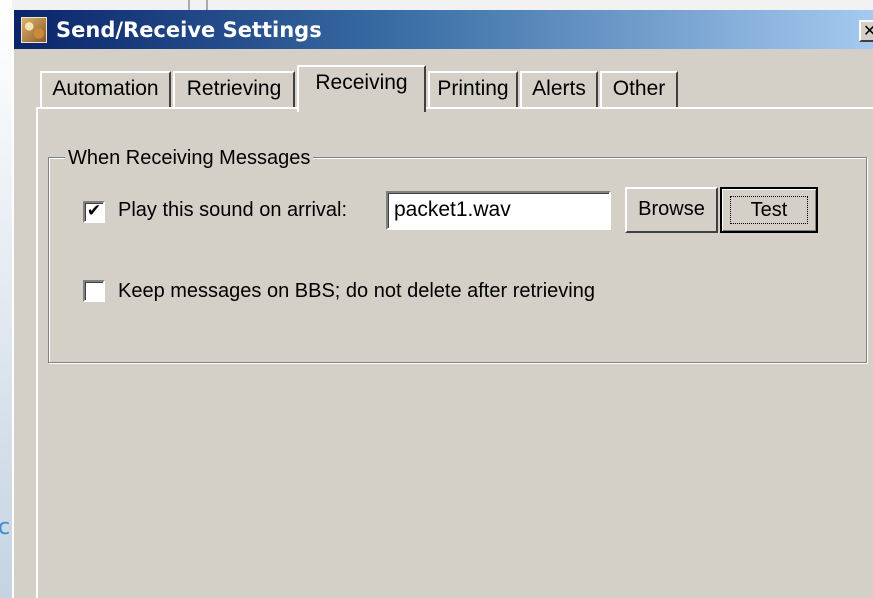 The height and width of the screenshot is (598, 873). I want to click on close-icon: ✕, so click(868, 30).